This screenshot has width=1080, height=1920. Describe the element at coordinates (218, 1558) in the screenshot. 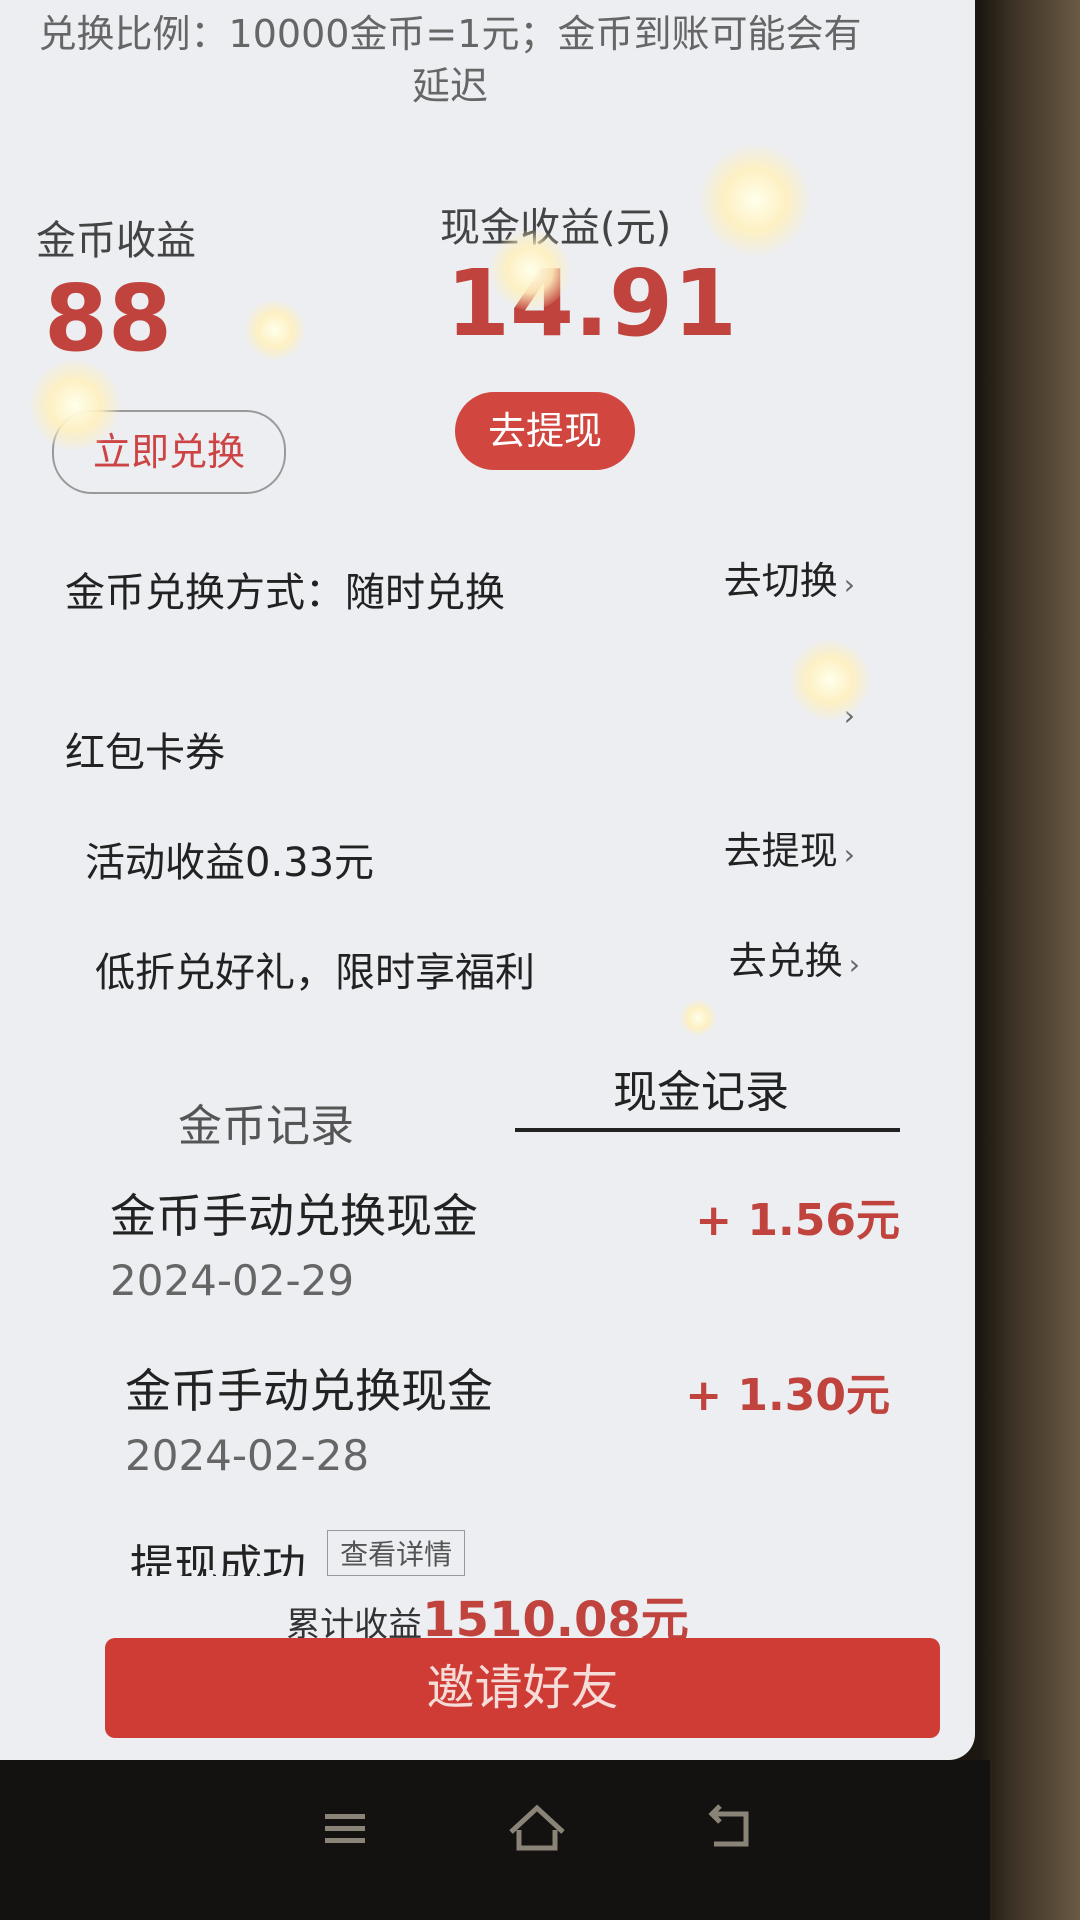

I see `withdraw-success-title: 提现成功` at that location.